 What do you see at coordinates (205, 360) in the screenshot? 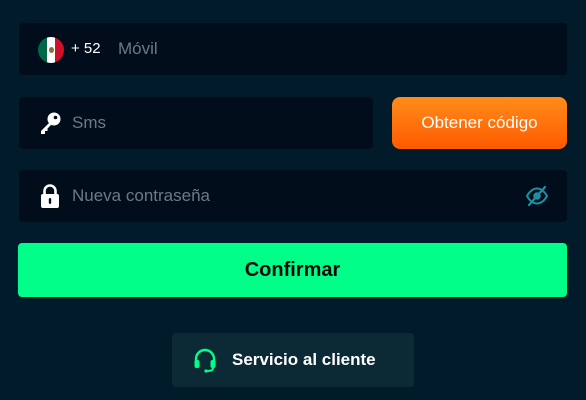
I see `headset-icon` at bounding box center [205, 360].